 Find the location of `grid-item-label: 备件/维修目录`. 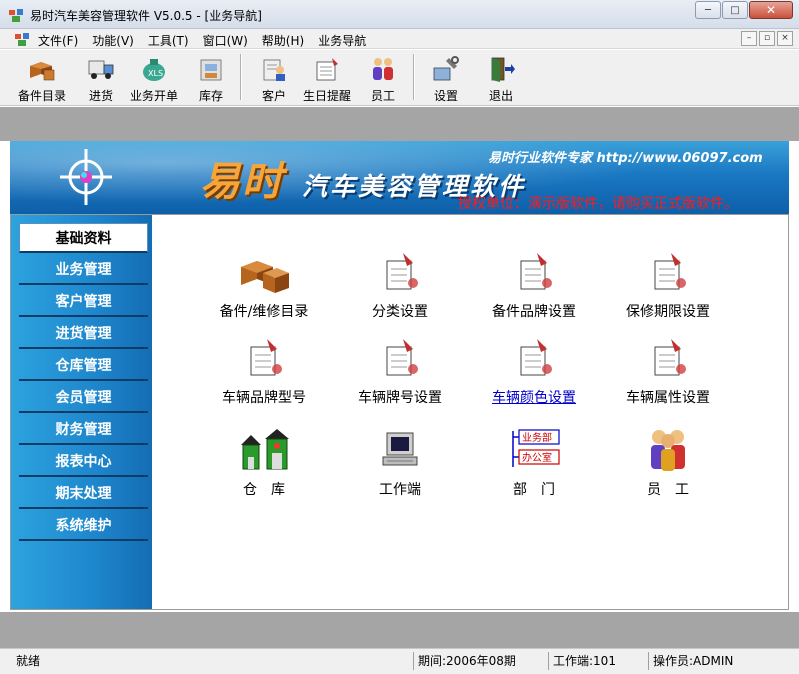

grid-item-label: 备件/维修目录 is located at coordinates (264, 312).